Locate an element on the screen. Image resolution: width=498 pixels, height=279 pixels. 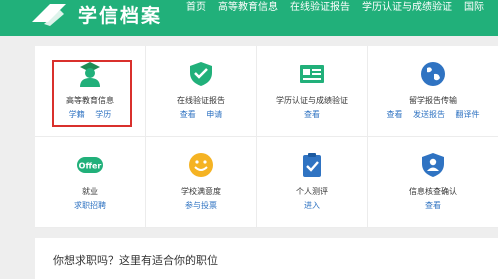
grid-item-links: 查看 发送报告 翻译件 is located at coordinates (433, 114).